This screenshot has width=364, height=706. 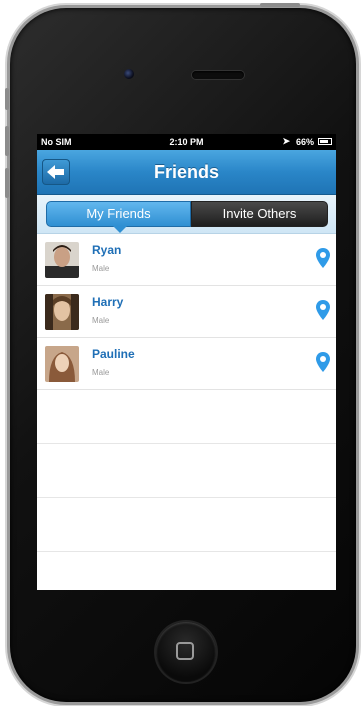 I want to click on home-square-icon, so click(x=185, y=651).